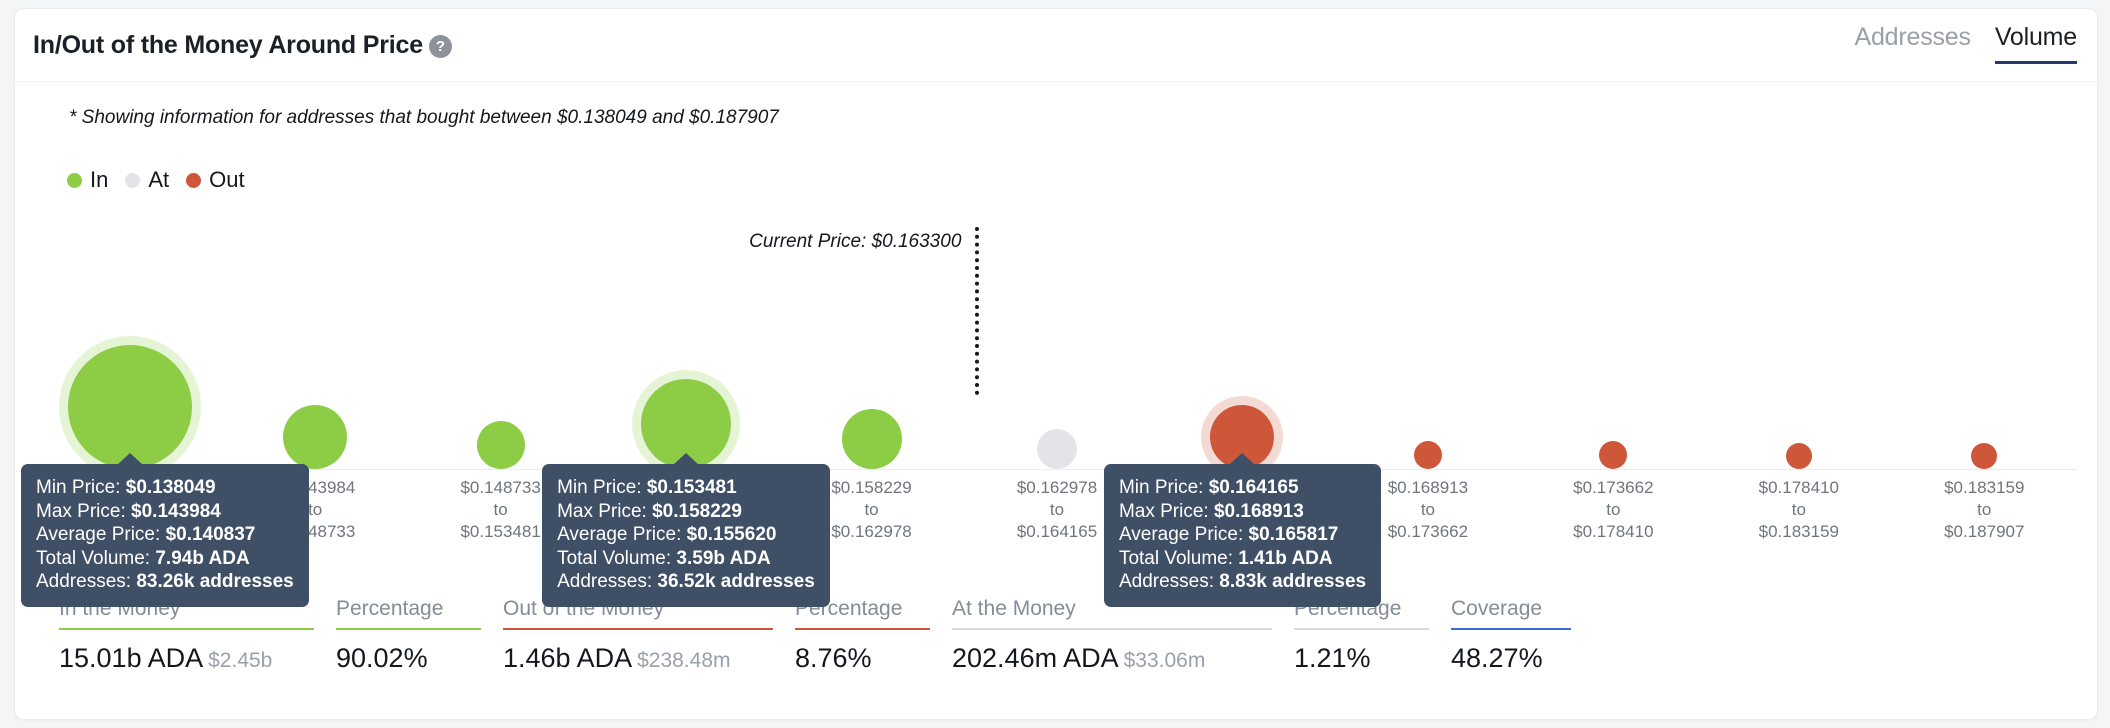  What do you see at coordinates (568, 658) in the screenshot?
I see `stat-value-main: 1.46b ADA` at bounding box center [568, 658].